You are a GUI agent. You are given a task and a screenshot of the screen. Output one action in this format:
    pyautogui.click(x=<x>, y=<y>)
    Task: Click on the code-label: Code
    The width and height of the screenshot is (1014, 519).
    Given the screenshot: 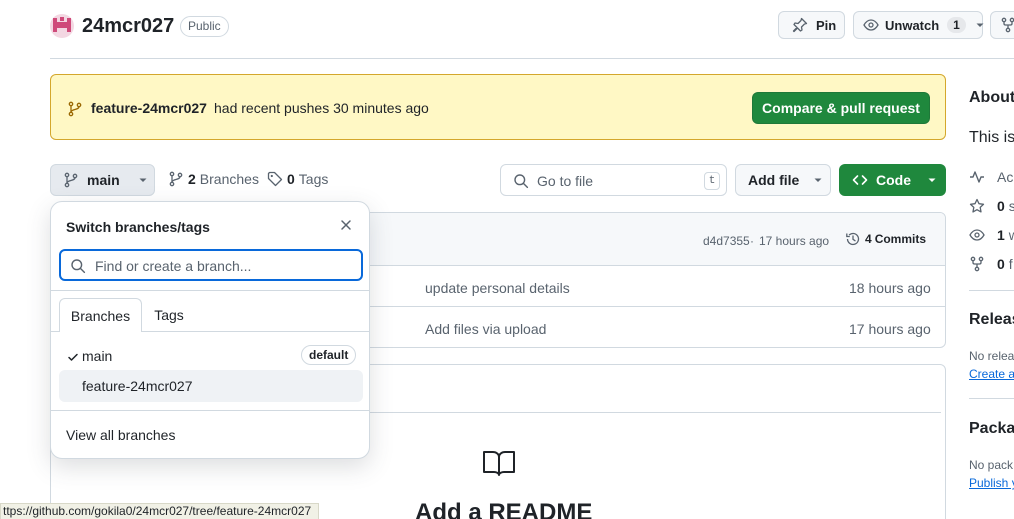 What is the action you would take?
    pyautogui.click(x=893, y=180)
    